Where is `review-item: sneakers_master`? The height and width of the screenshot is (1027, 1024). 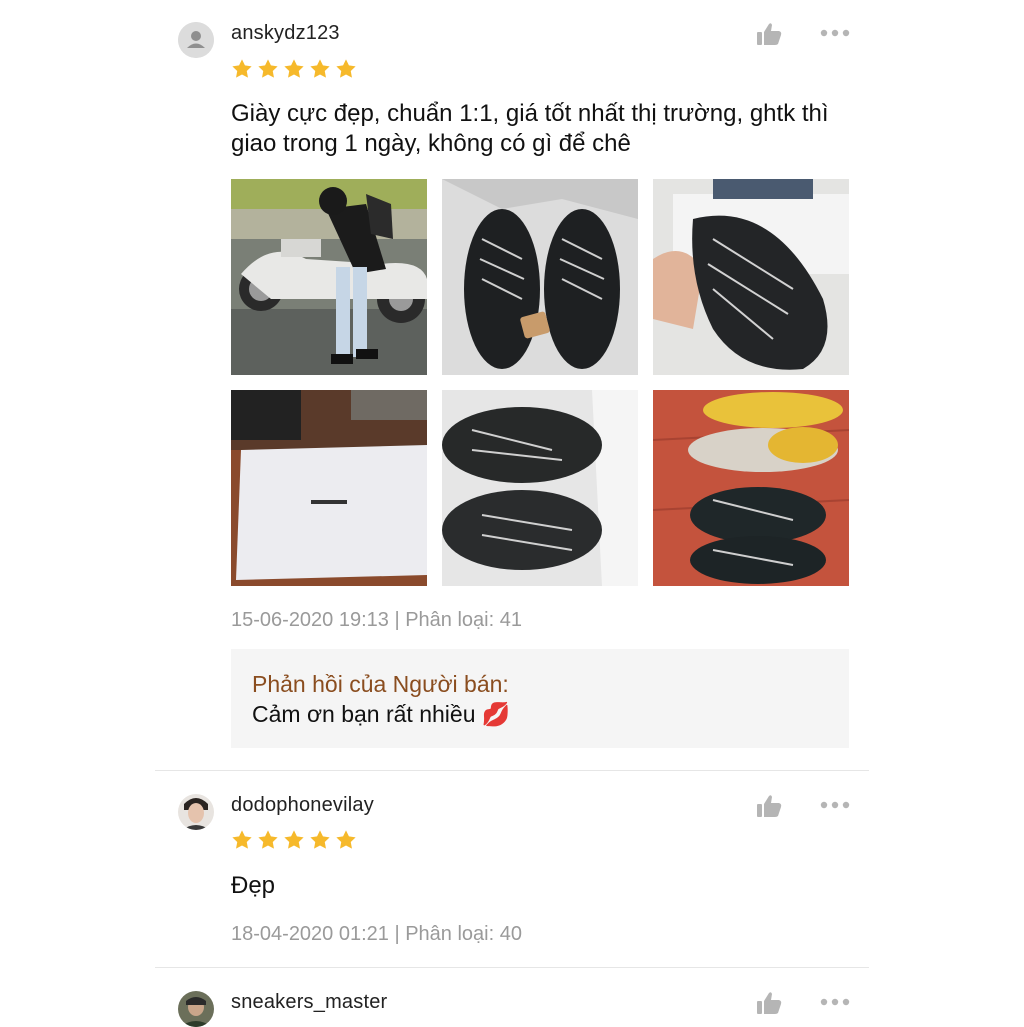 review-item: sneakers_master is located at coordinates (512, 997).